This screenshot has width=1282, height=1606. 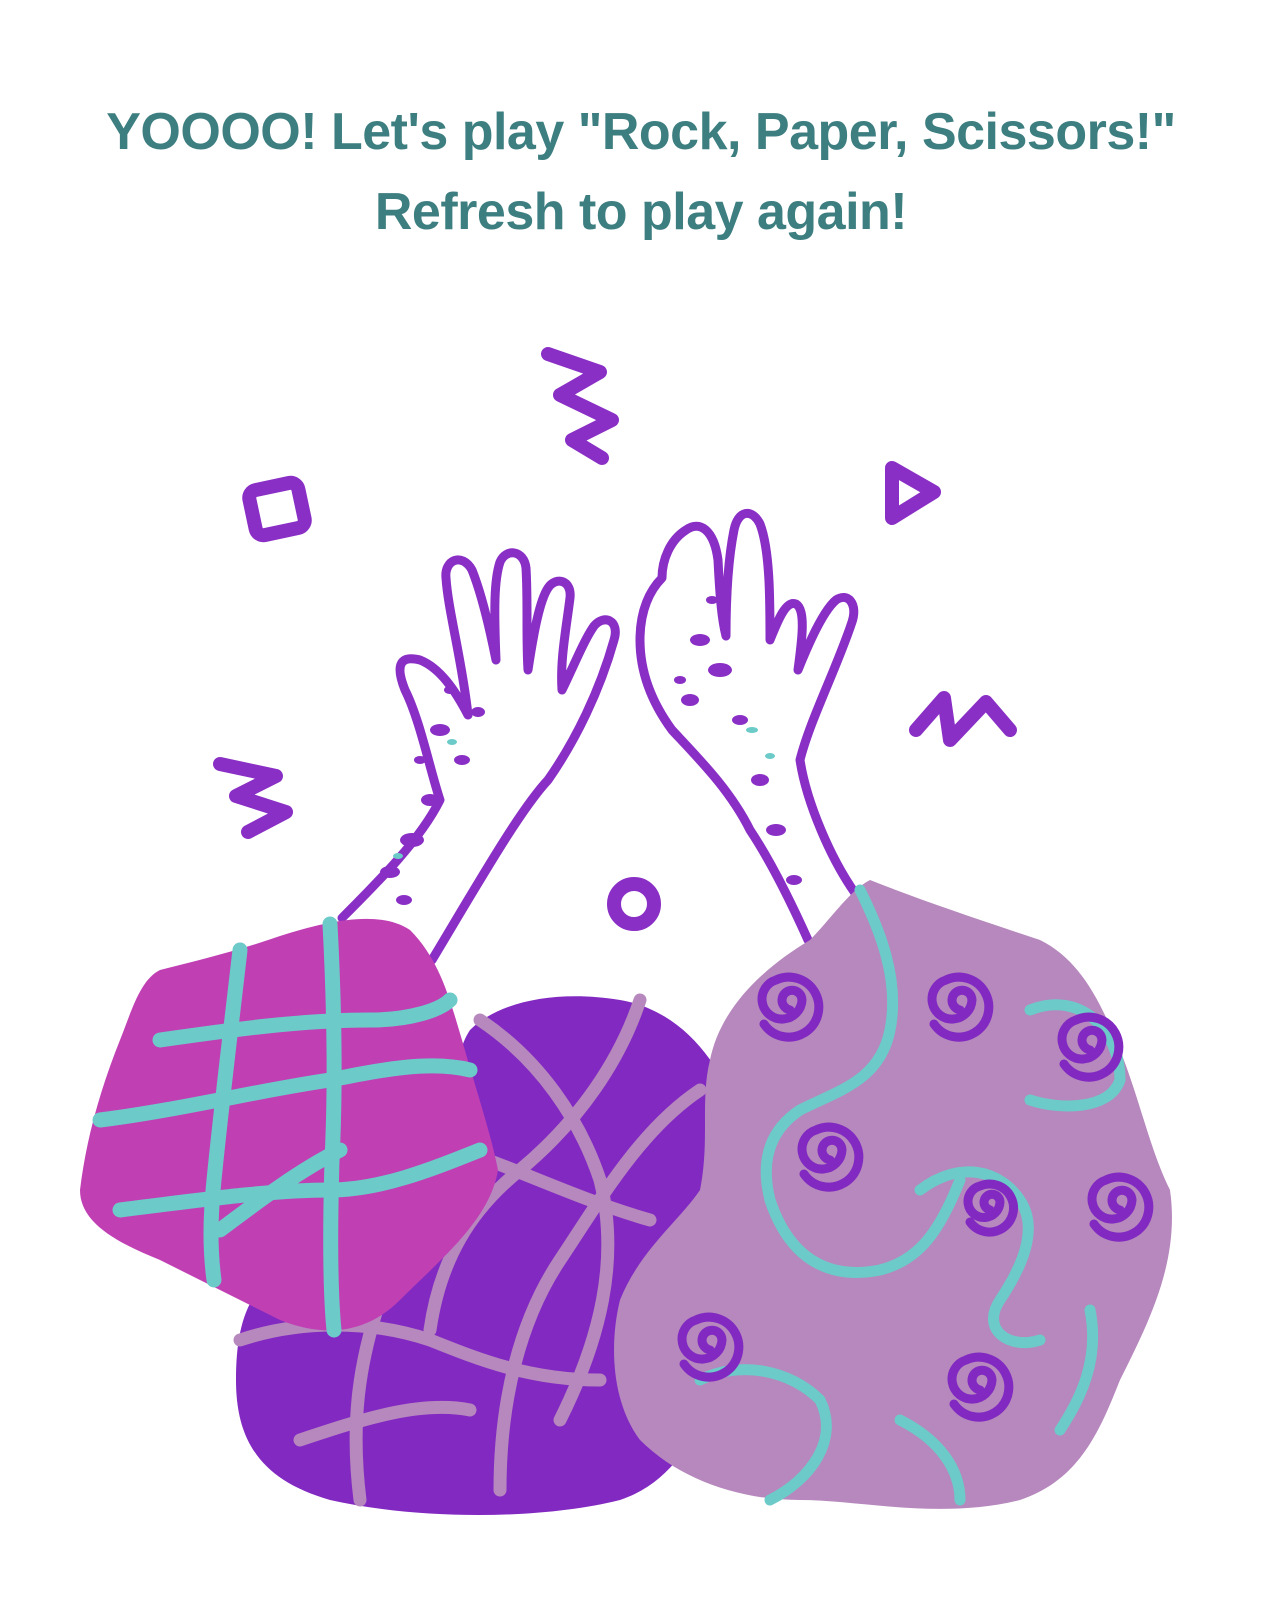 I want to click on zigzag-top-icon, so click(x=580, y=406).